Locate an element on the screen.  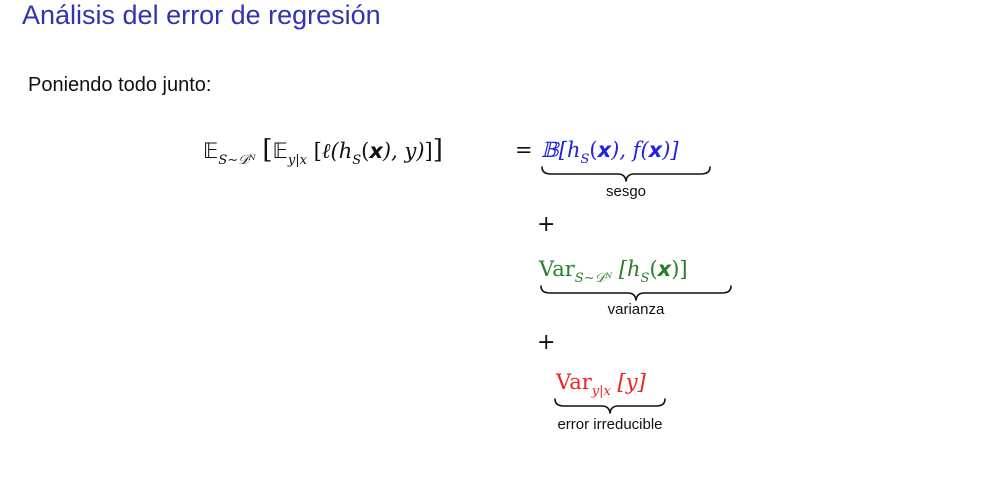
plus-sign-1: + is located at coordinates (546, 224).